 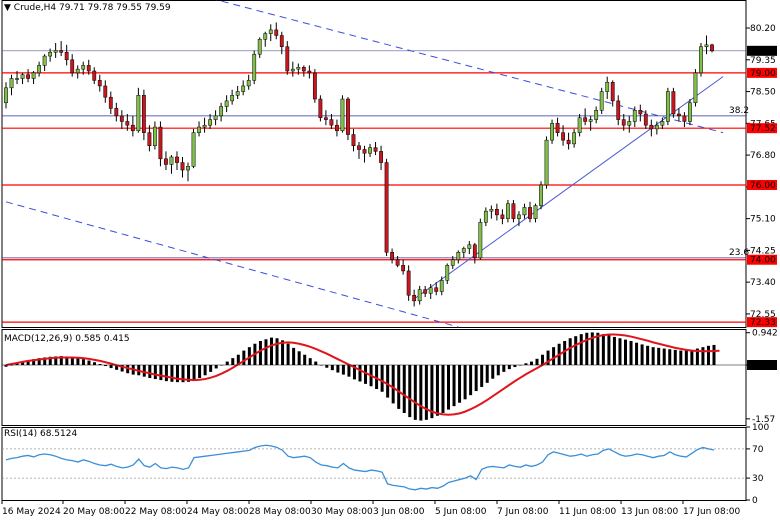 What do you see at coordinates (21, 434) in the screenshot?
I see `rsi-title: RSI(14)` at bounding box center [21, 434].